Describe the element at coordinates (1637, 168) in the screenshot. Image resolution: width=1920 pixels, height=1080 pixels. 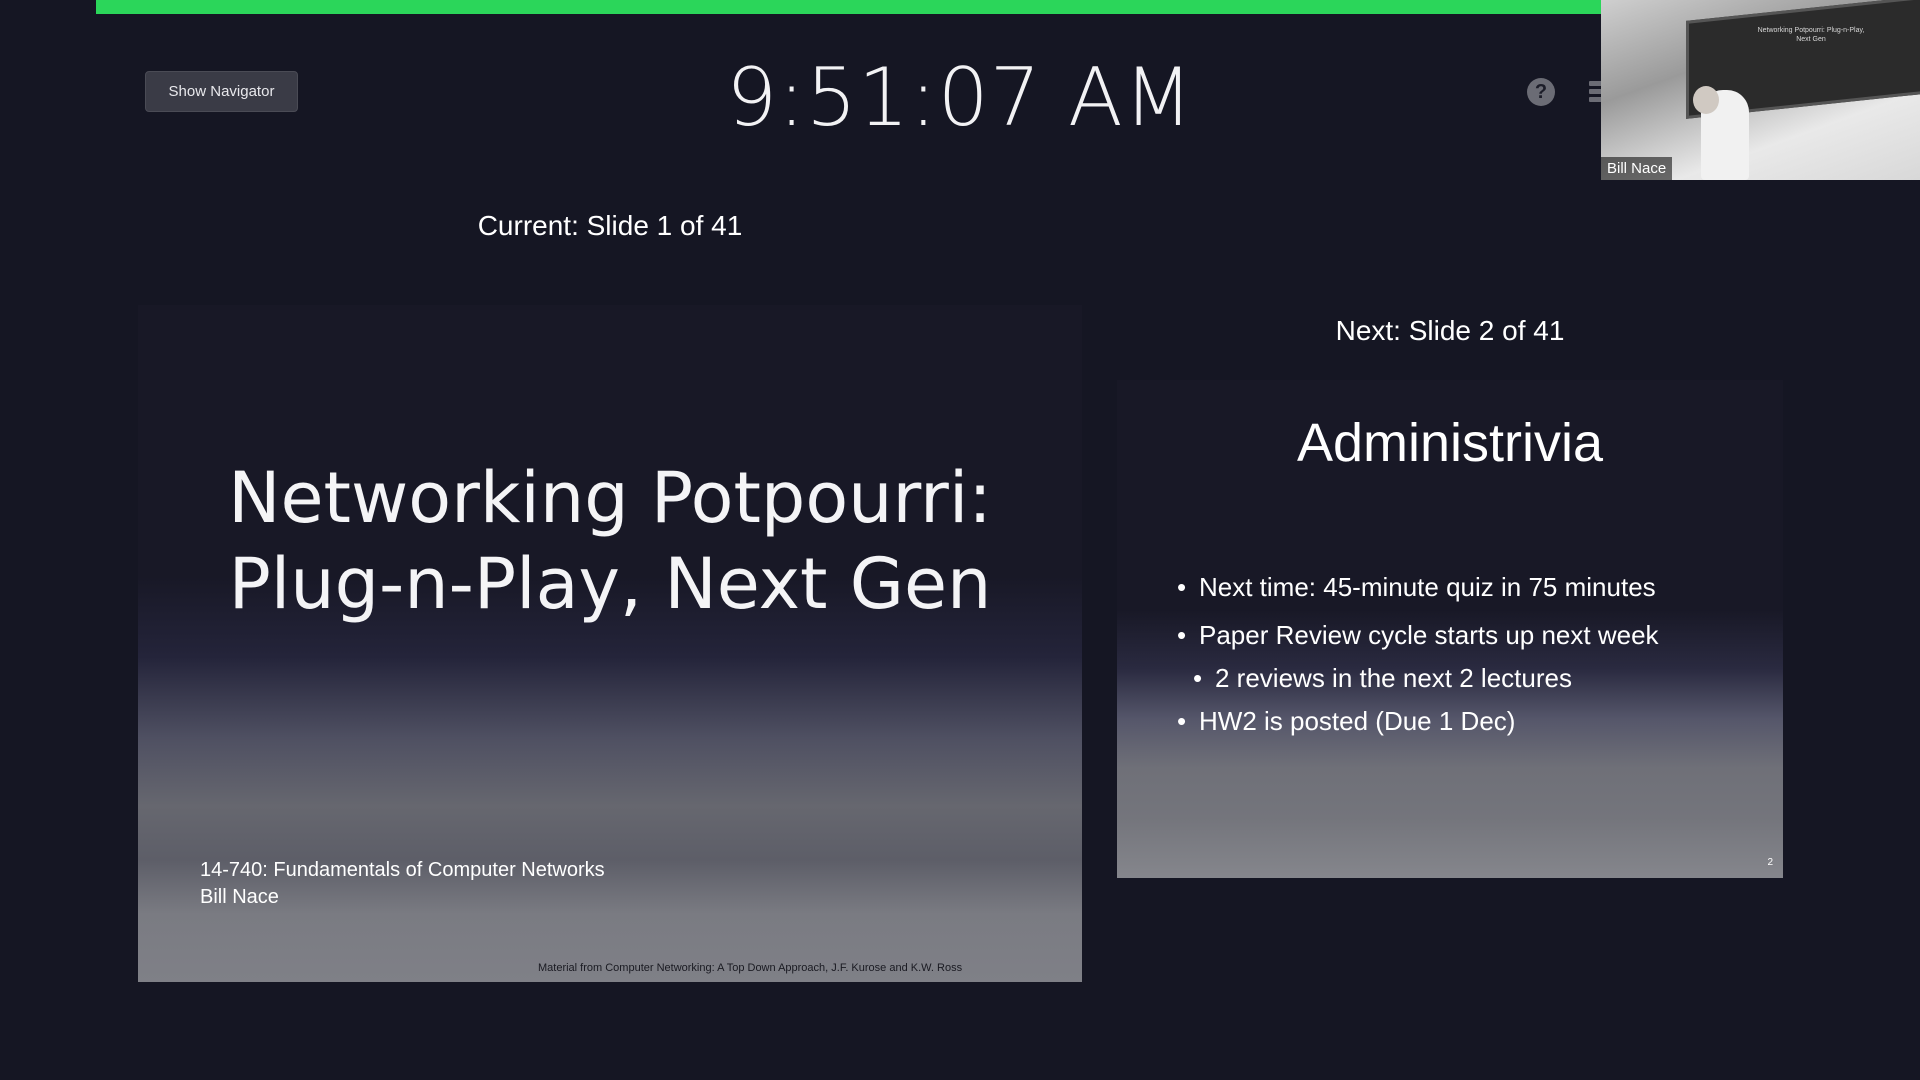
I see `participant-name-tag: Bill Nace` at that location.